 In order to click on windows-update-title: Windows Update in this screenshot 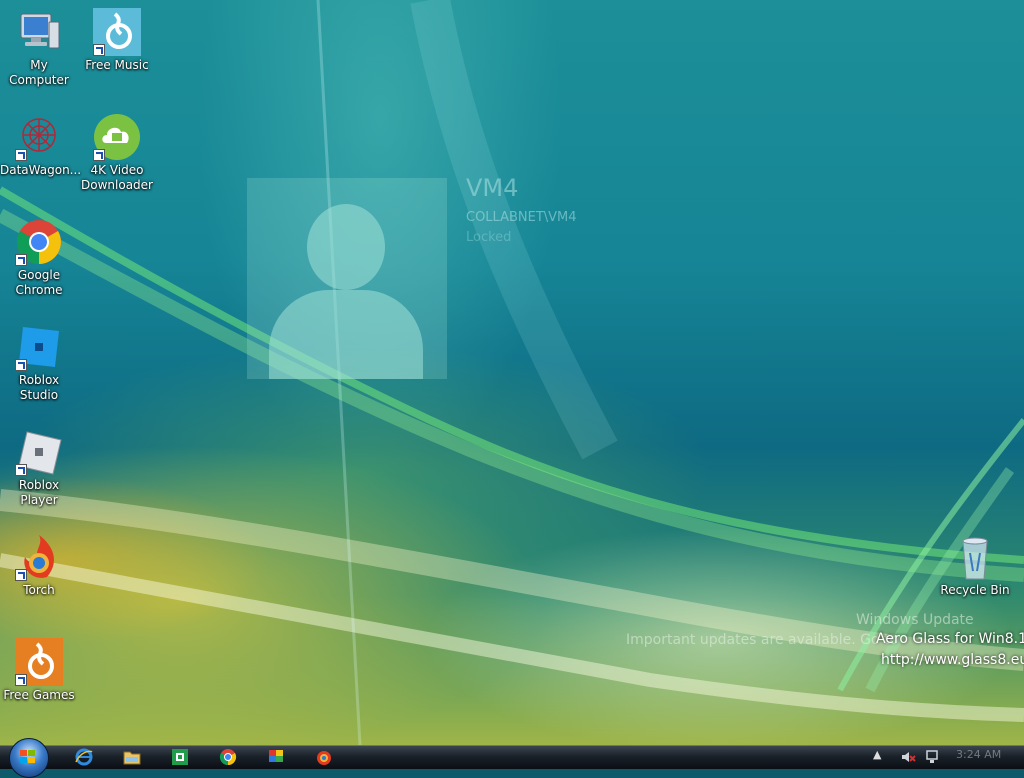, I will do `click(915, 620)`.